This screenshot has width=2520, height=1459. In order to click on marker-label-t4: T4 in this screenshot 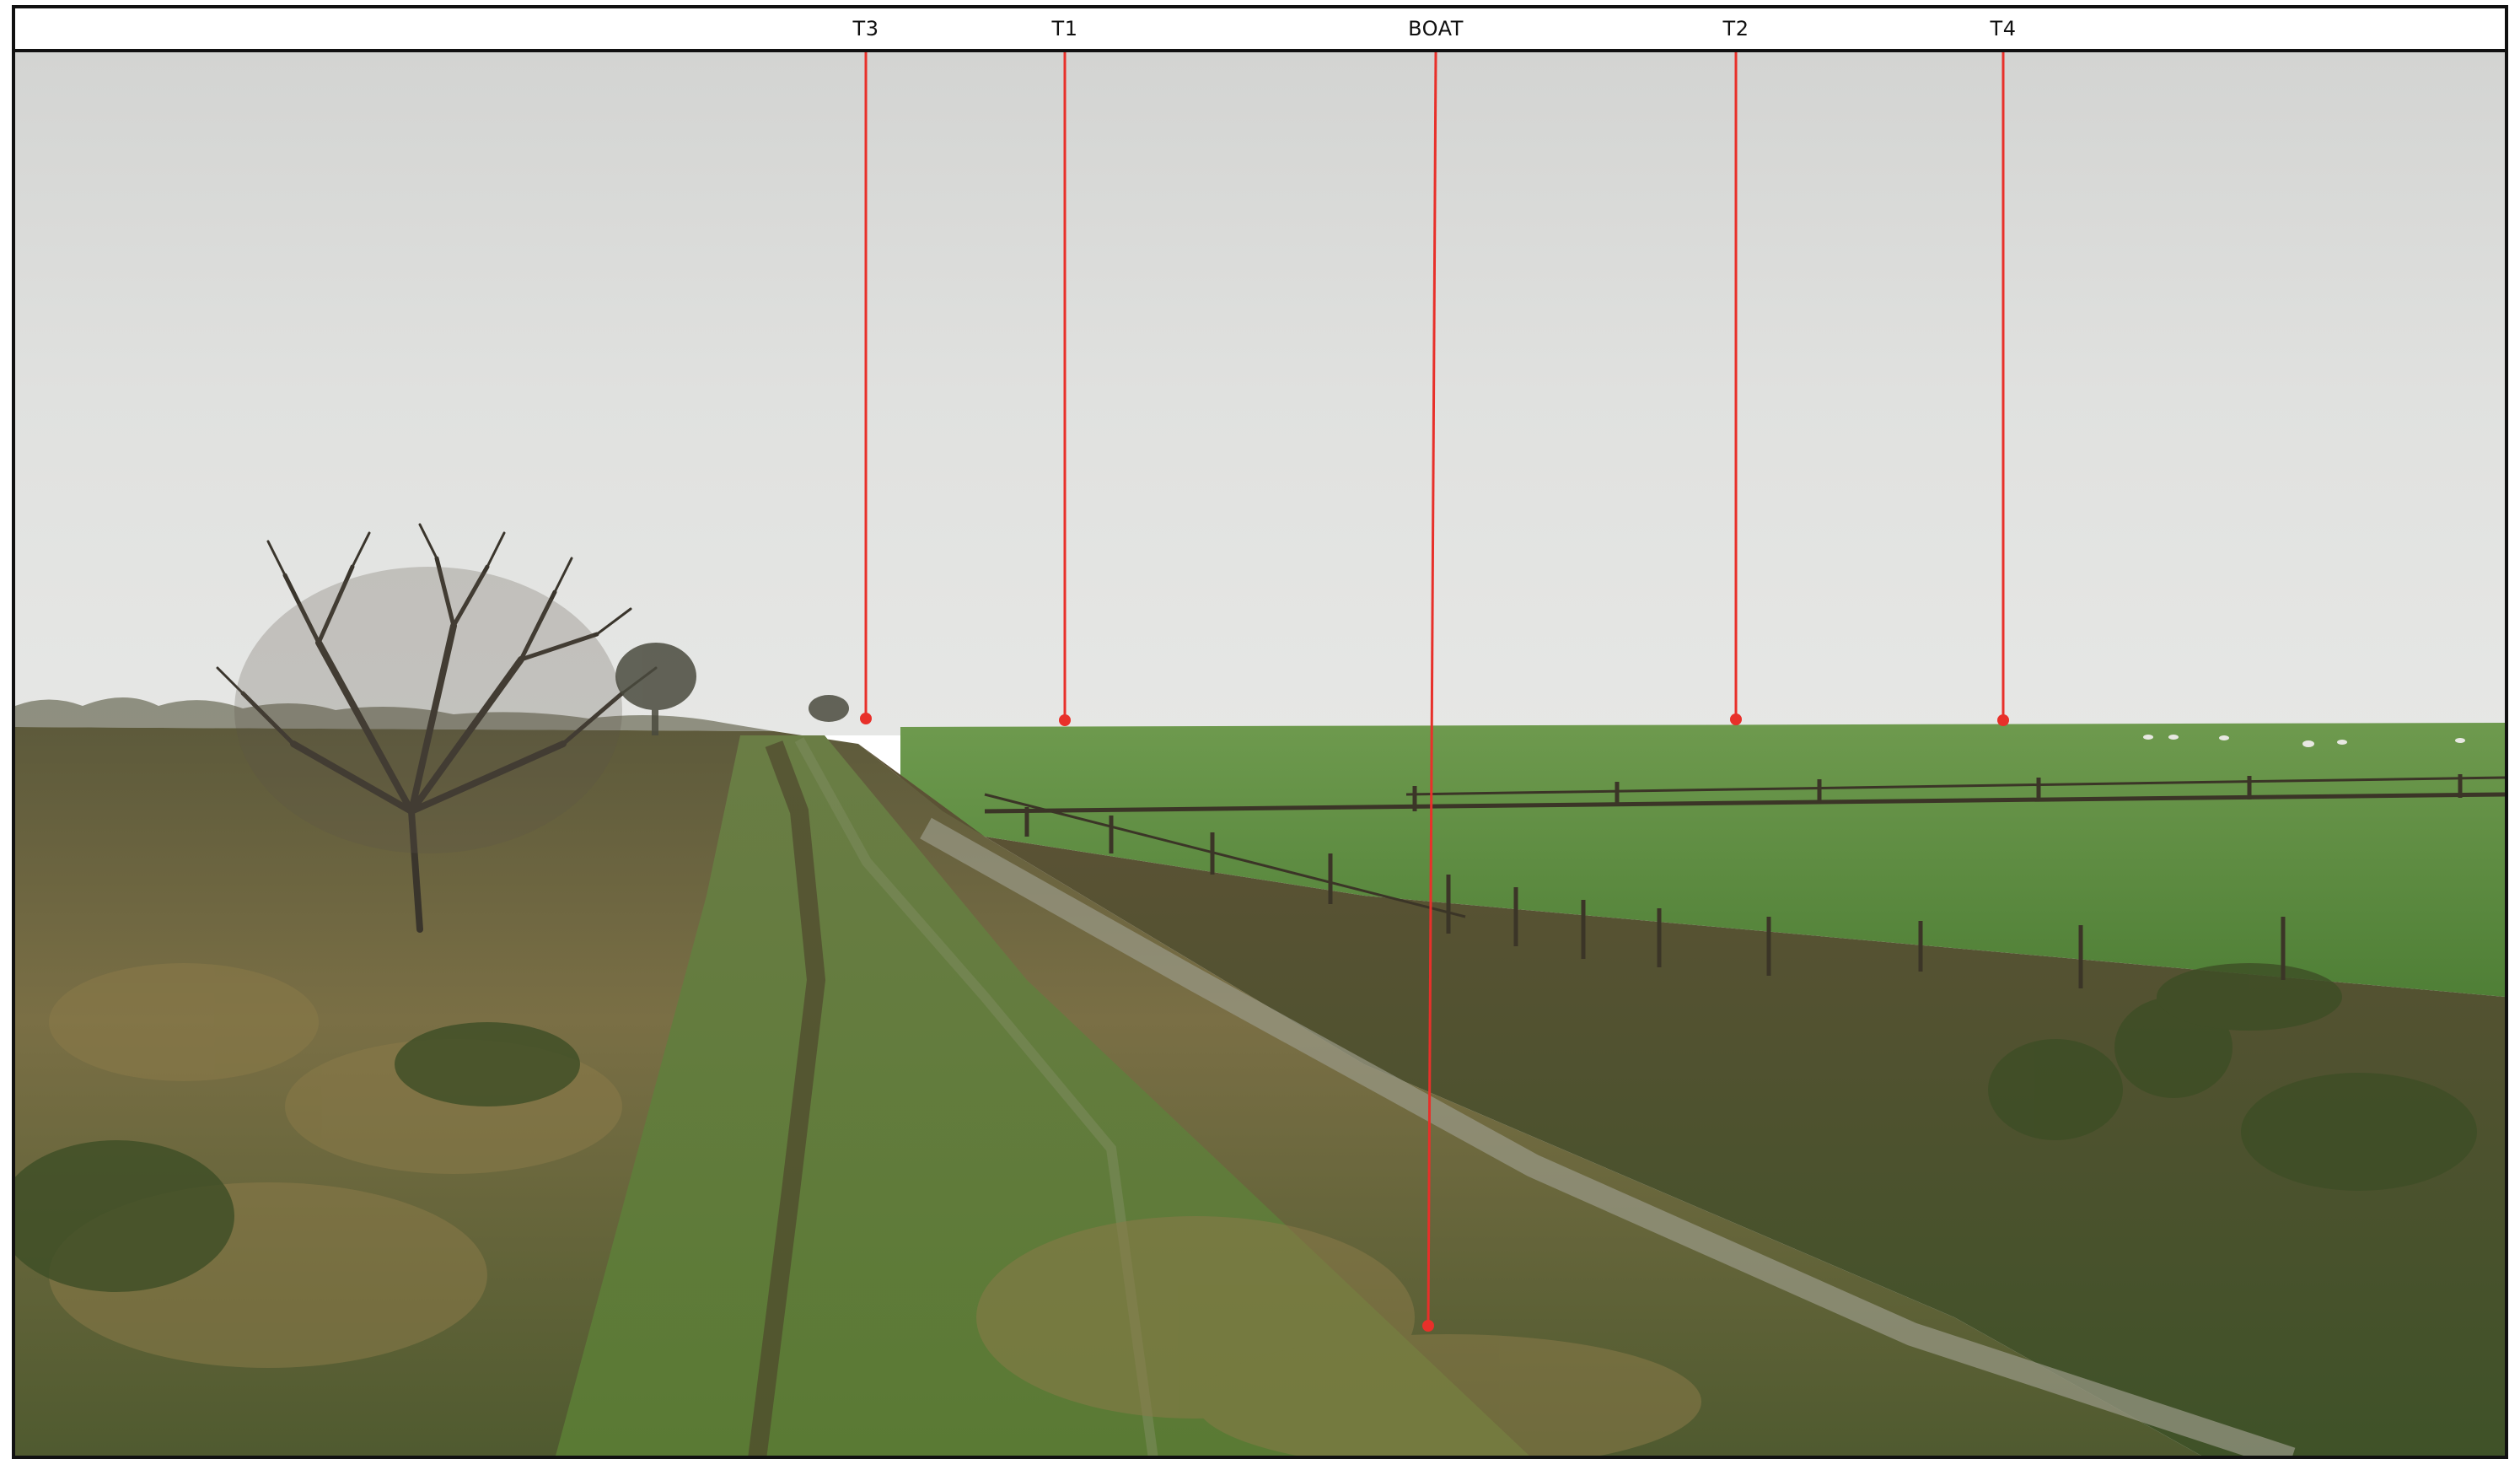, I will do `click(2004, 28)`.